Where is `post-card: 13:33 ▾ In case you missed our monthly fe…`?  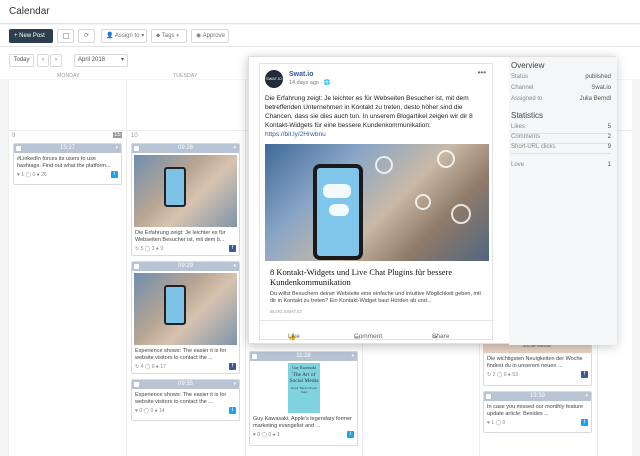 post-card: 13:33 ▾ In case you missed our monthly fe… is located at coordinates (537, 412).